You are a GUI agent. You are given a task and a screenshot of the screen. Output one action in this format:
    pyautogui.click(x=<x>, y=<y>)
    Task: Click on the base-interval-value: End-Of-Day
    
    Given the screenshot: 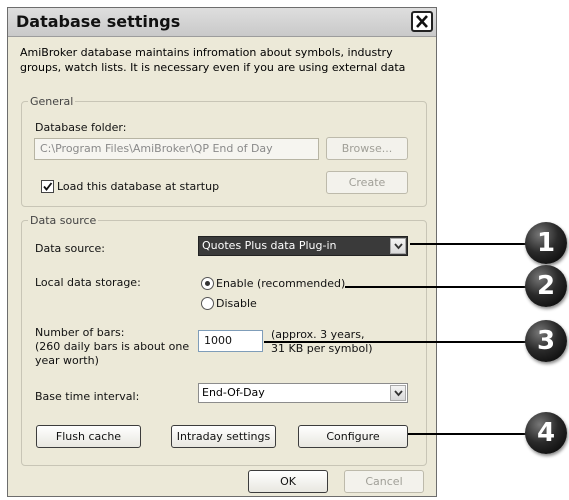 What is the action you would take?
    pyautogui.click(x=233, y=392)
    